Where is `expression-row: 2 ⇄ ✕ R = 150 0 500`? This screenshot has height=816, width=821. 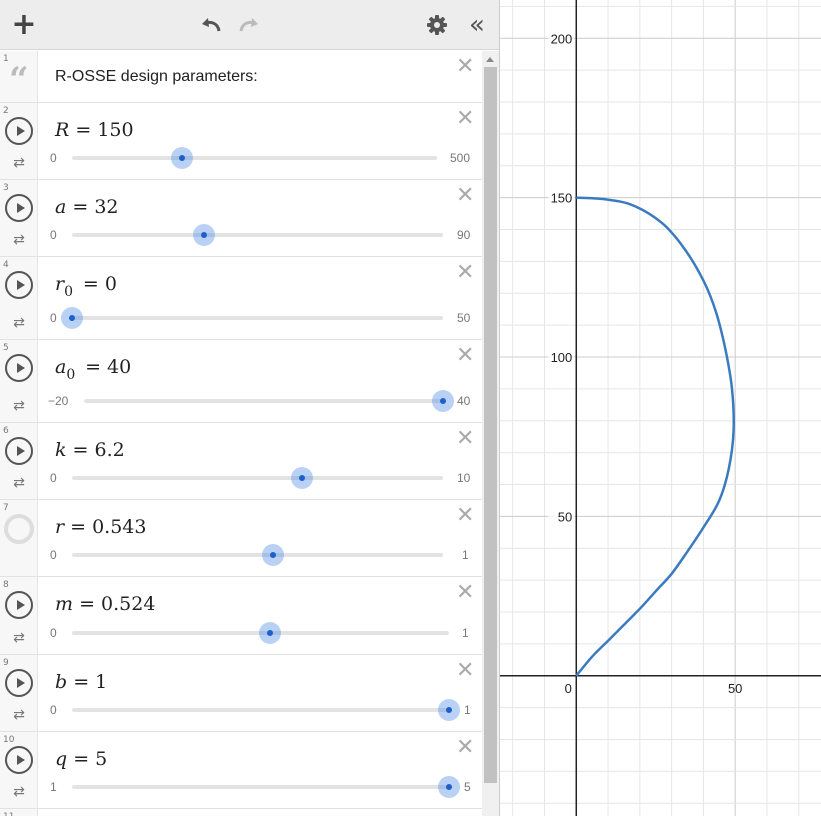 expression-row: 2 ⇄ ✕ R = 150 0 500 is located at coordinates (241, 141).